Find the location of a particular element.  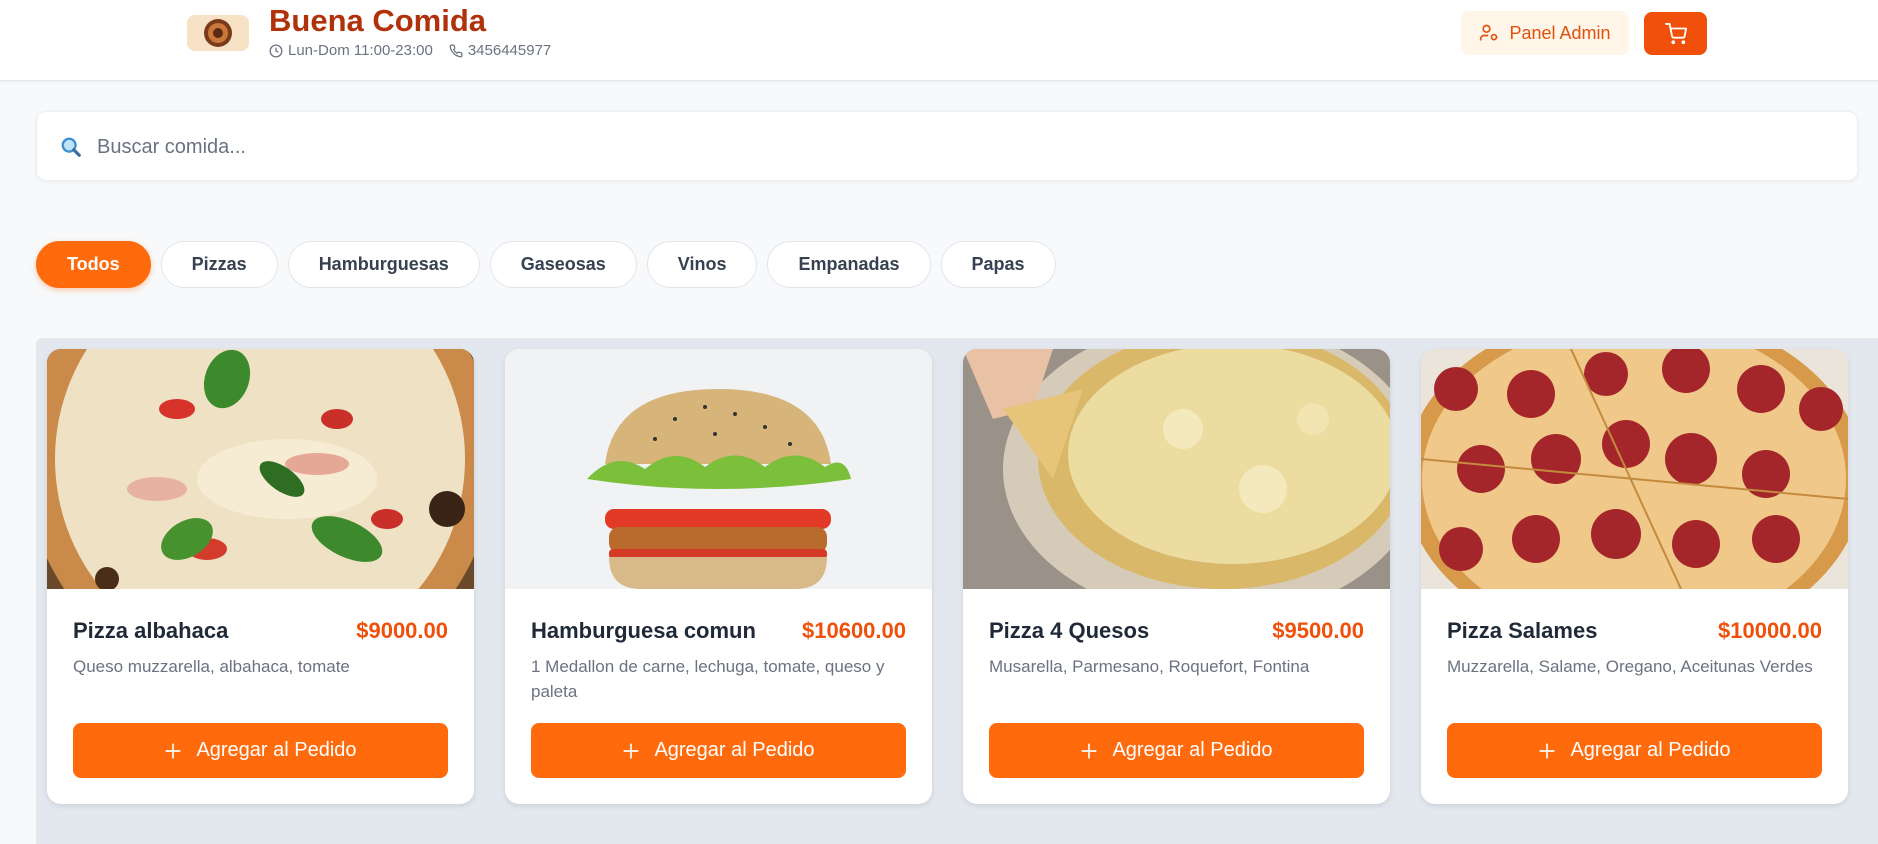

opening-hours: Lun-Dom 11:00-23:00 is located at coordinates (360, 50).